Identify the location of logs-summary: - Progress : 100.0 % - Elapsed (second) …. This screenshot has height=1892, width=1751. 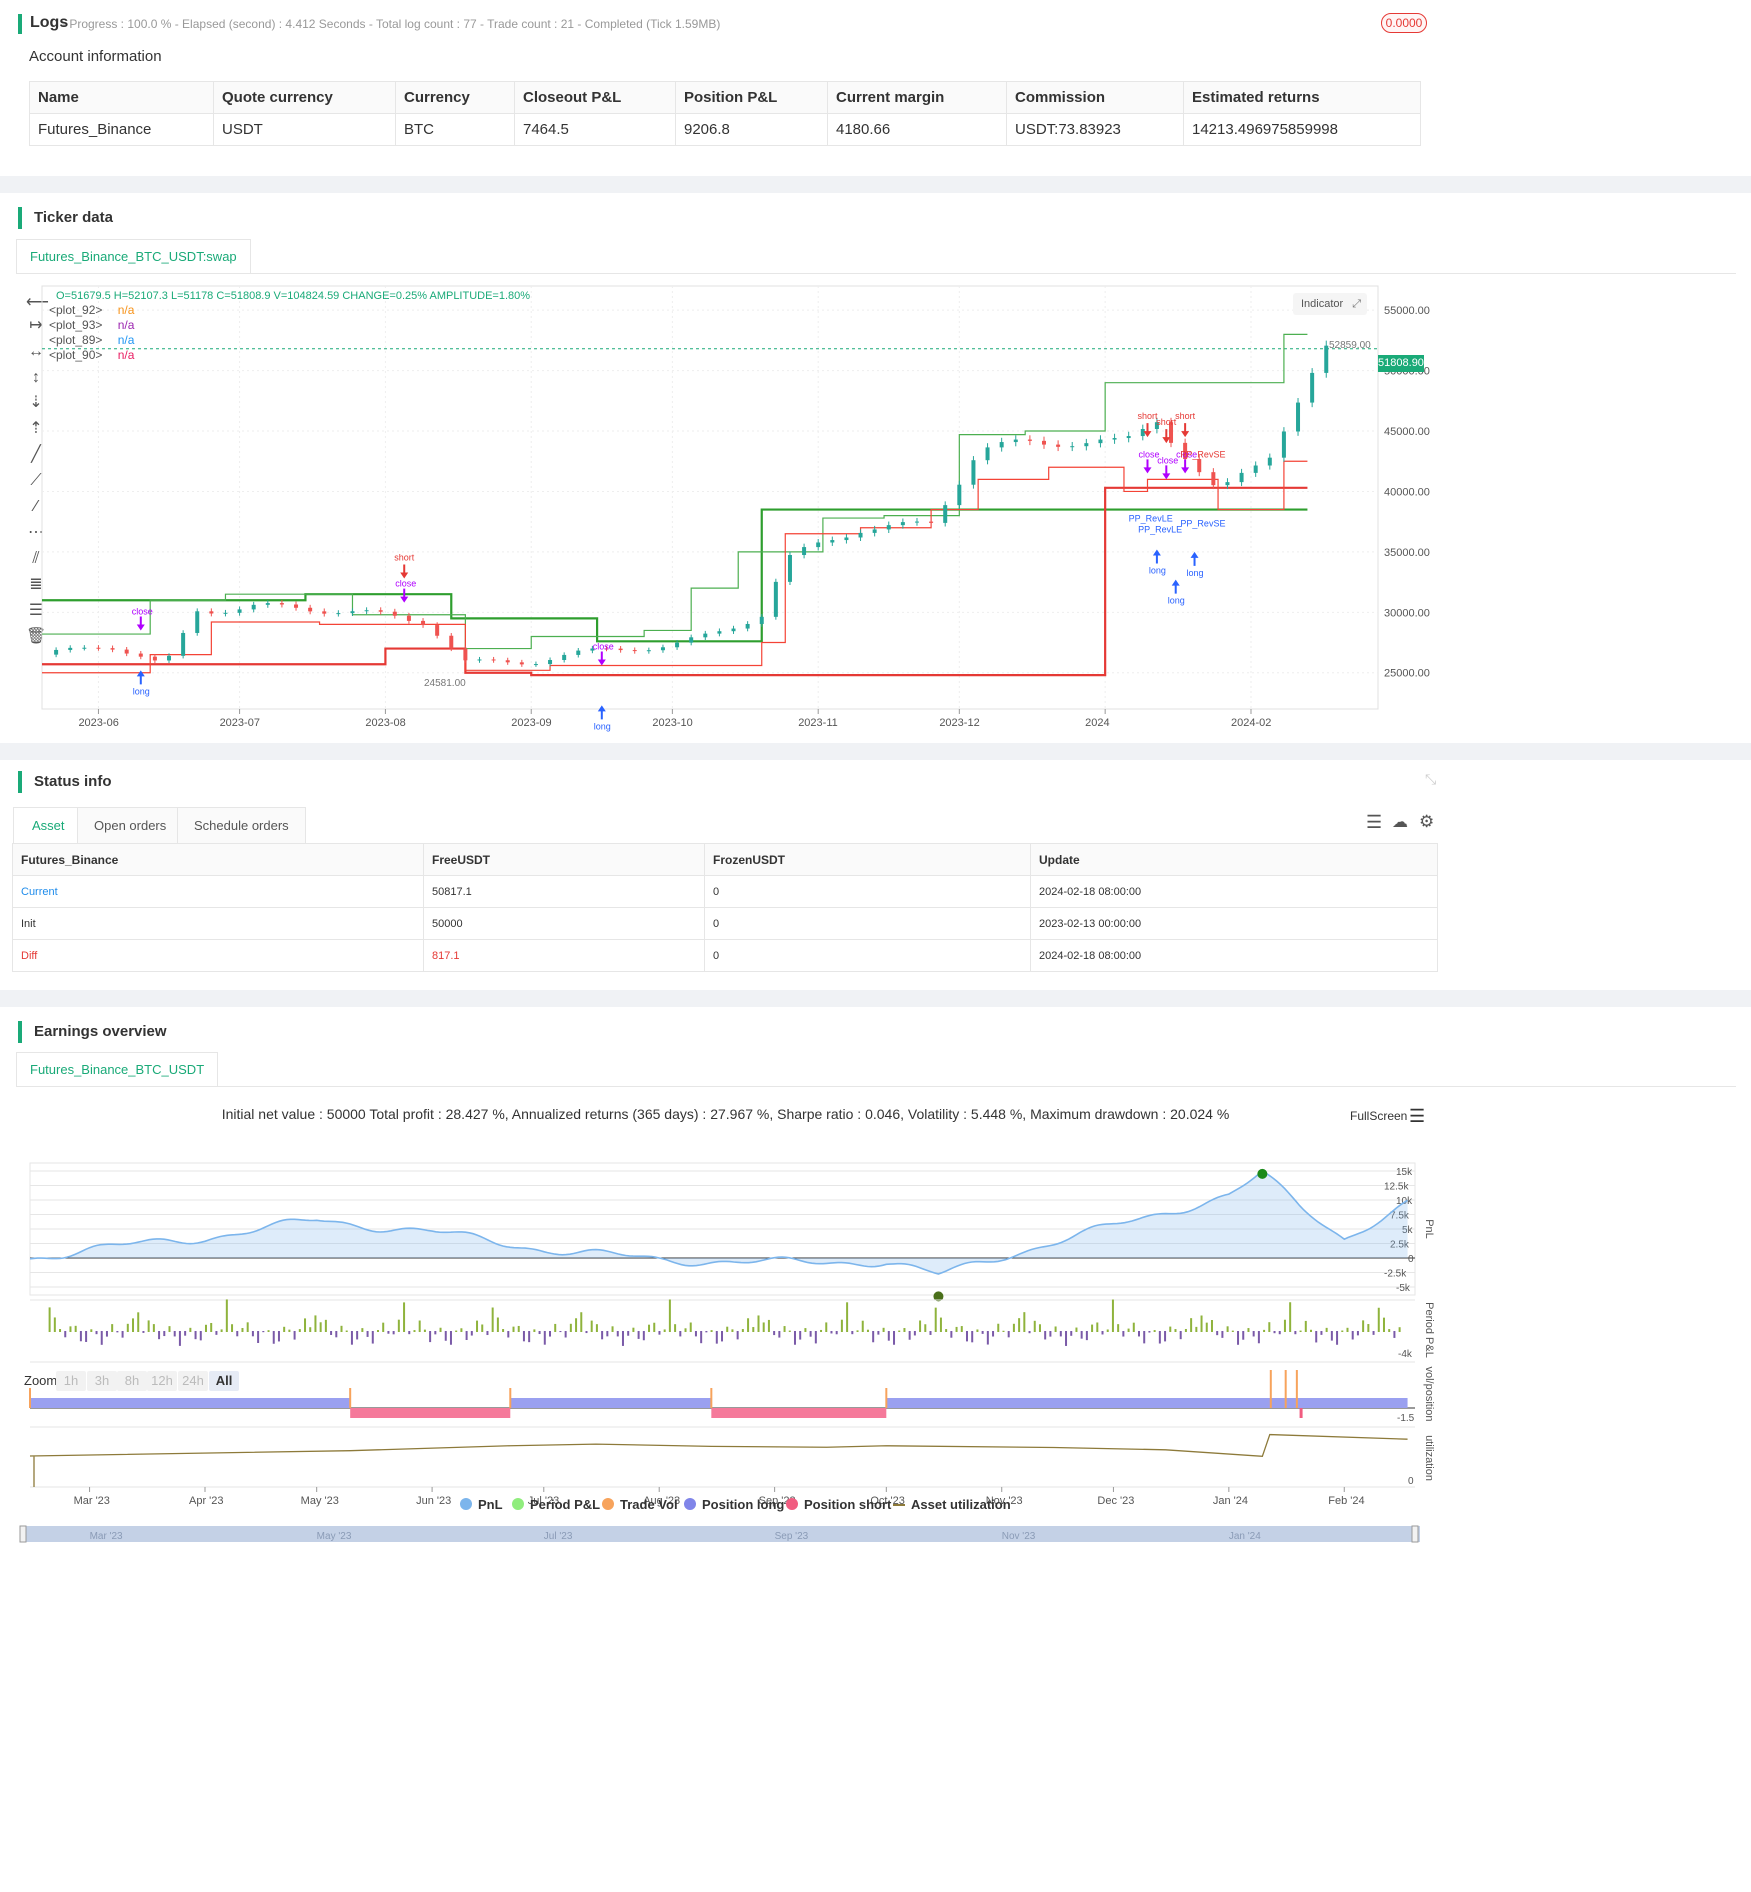
(391, 24).